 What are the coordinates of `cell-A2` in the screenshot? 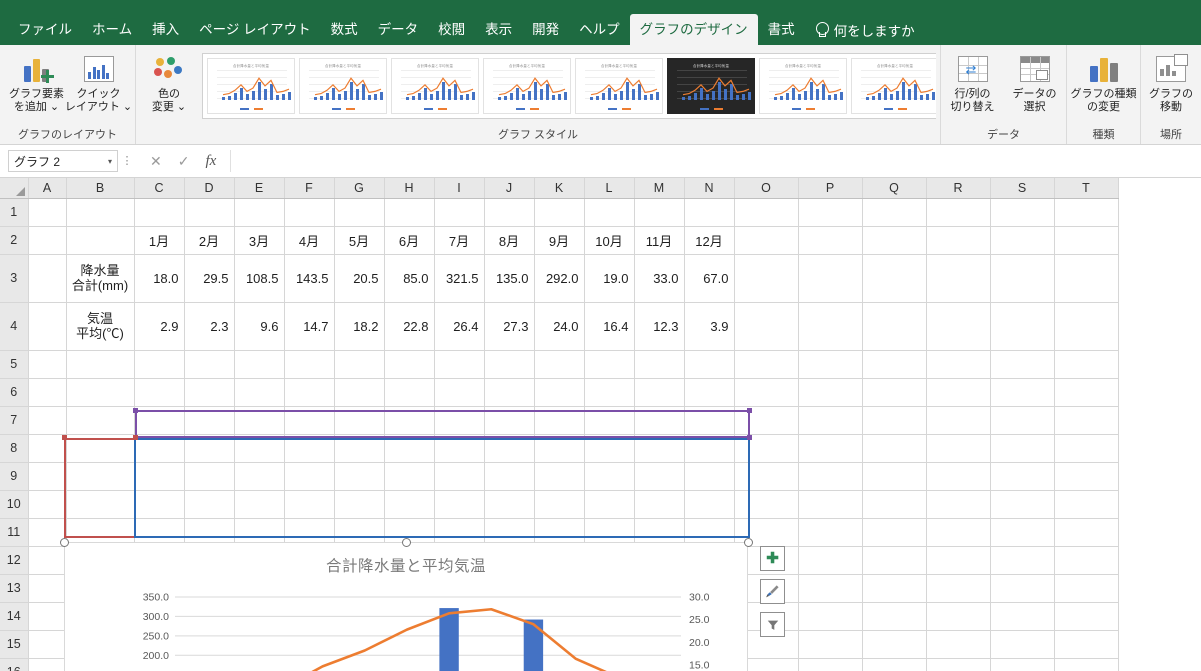 It's located at (47, 240).